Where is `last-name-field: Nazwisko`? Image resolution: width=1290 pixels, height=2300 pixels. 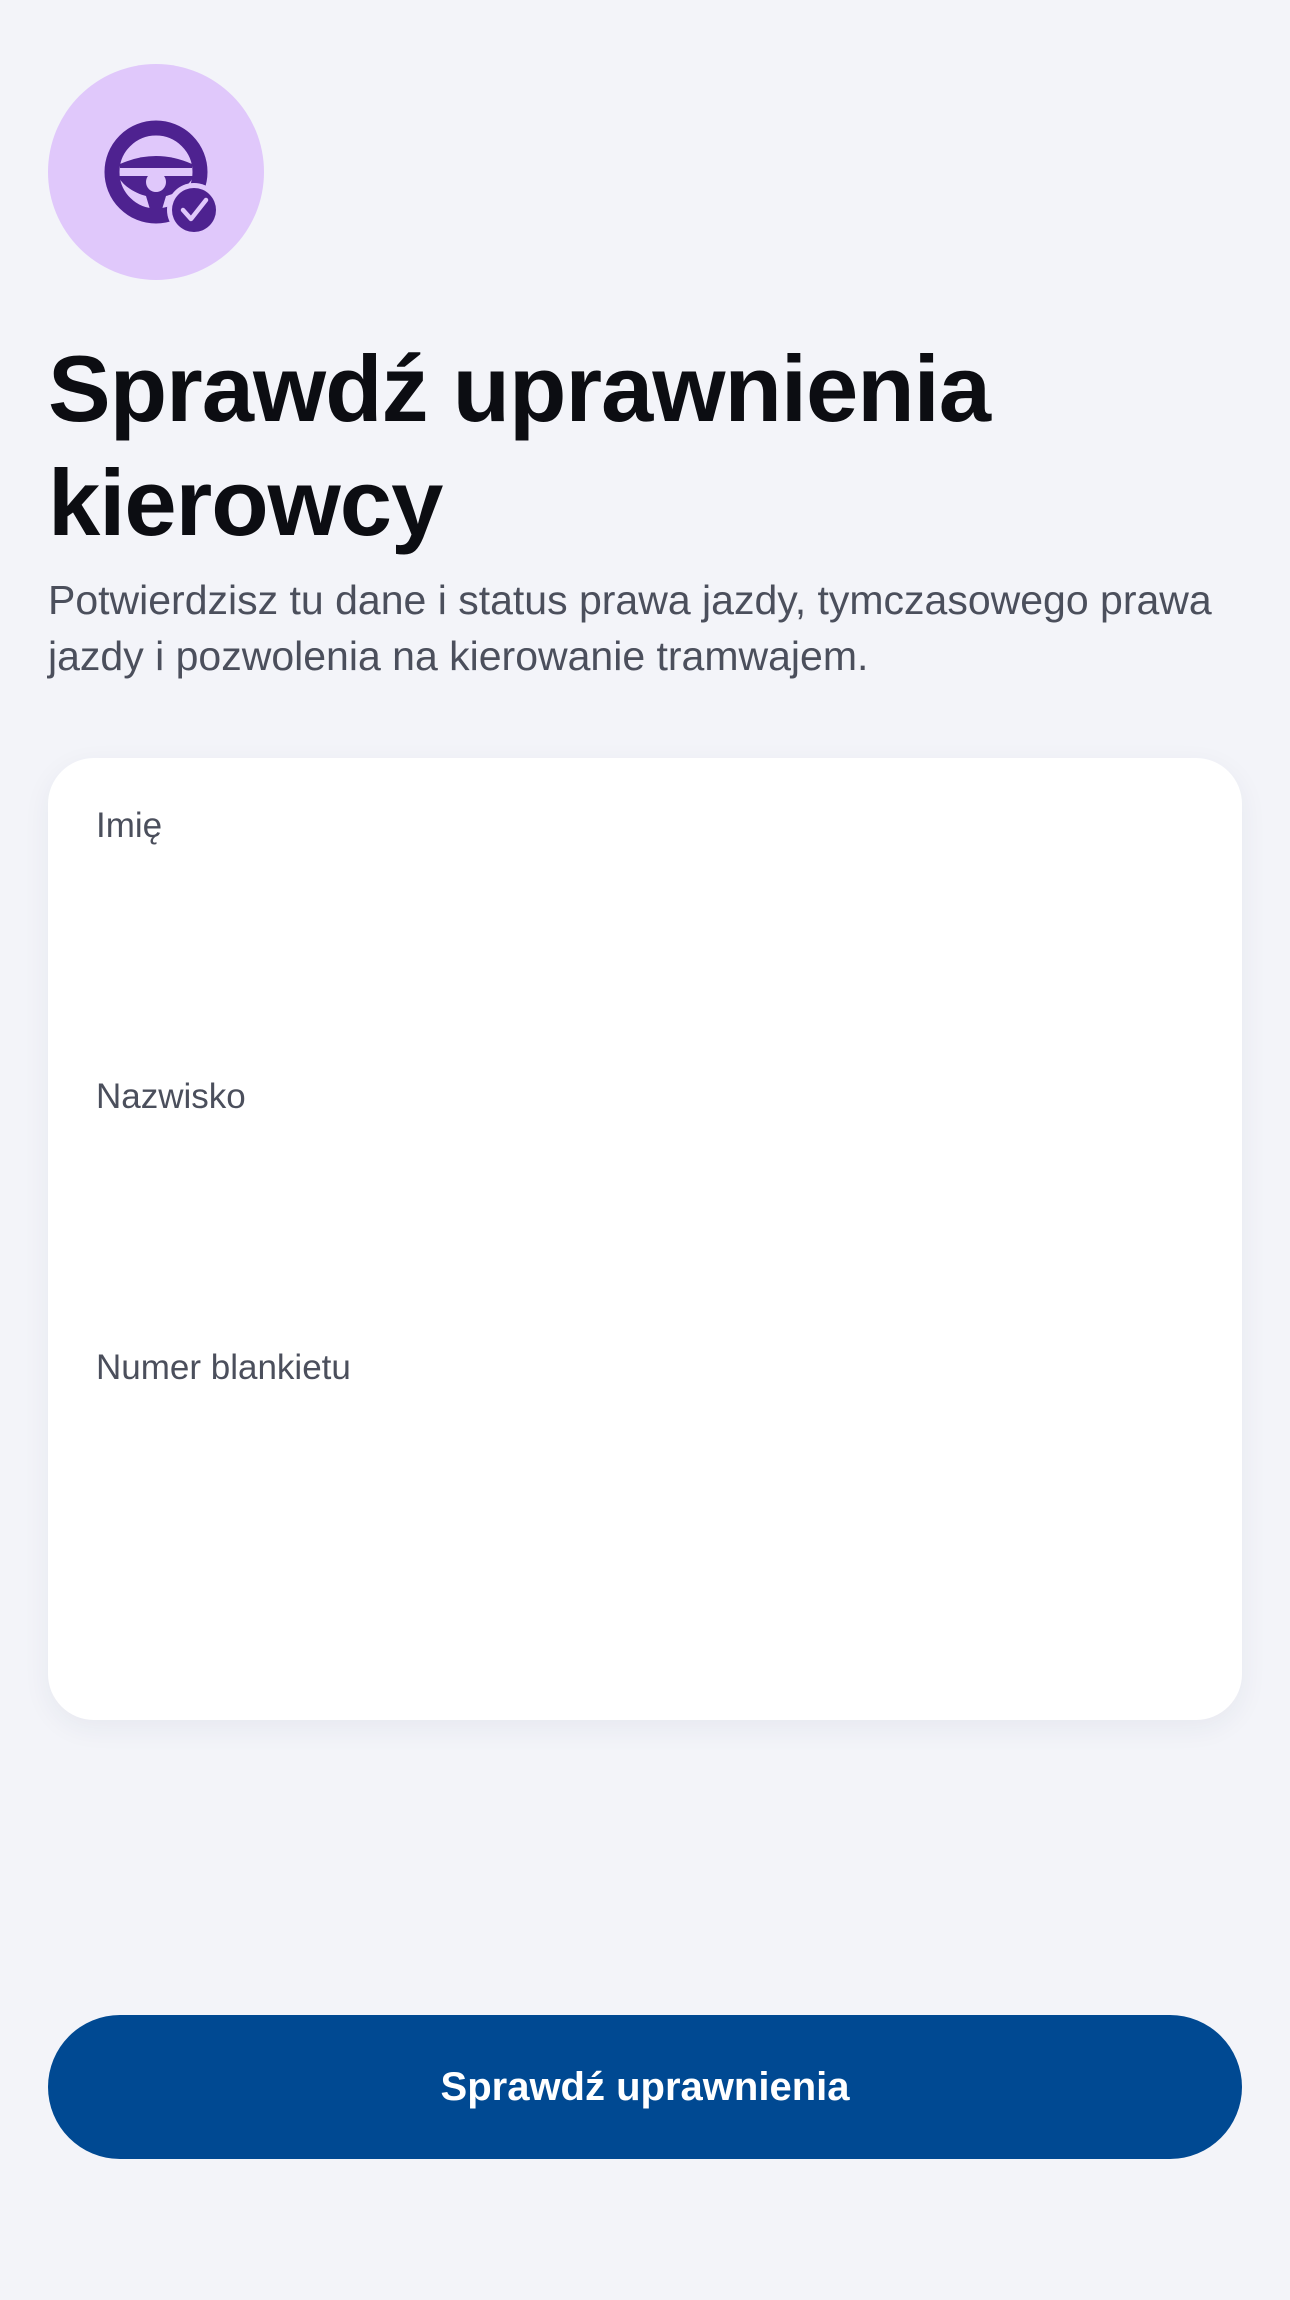
last-name-field: Nazwisko is located at coordinates (645, 1149).